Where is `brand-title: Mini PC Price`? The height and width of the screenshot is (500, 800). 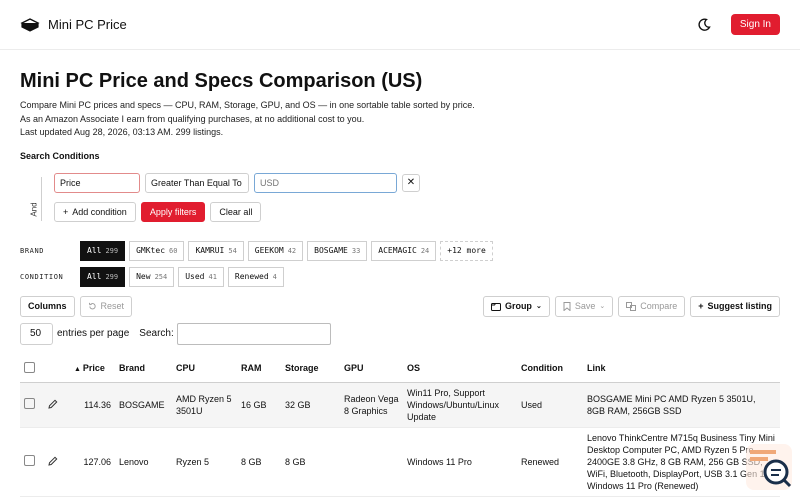 brand-title: Mini PC Price is located at coordinates (87, 24).